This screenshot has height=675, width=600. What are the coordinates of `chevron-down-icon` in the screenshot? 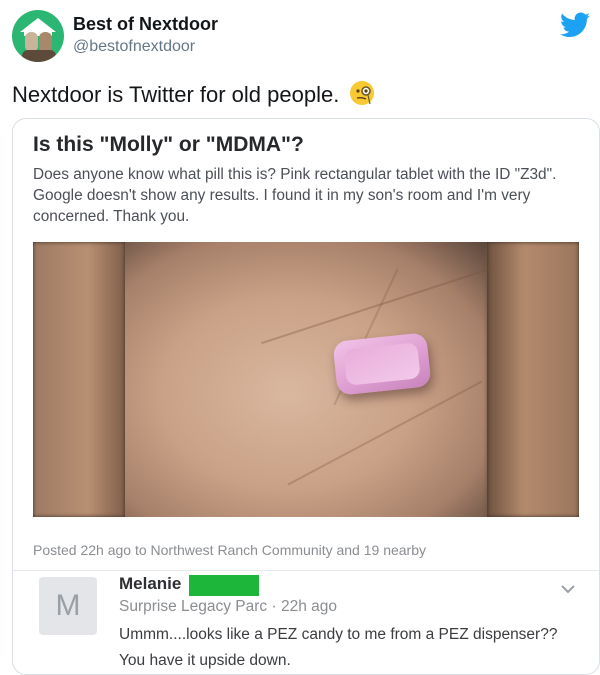 It's located at (568, 589).